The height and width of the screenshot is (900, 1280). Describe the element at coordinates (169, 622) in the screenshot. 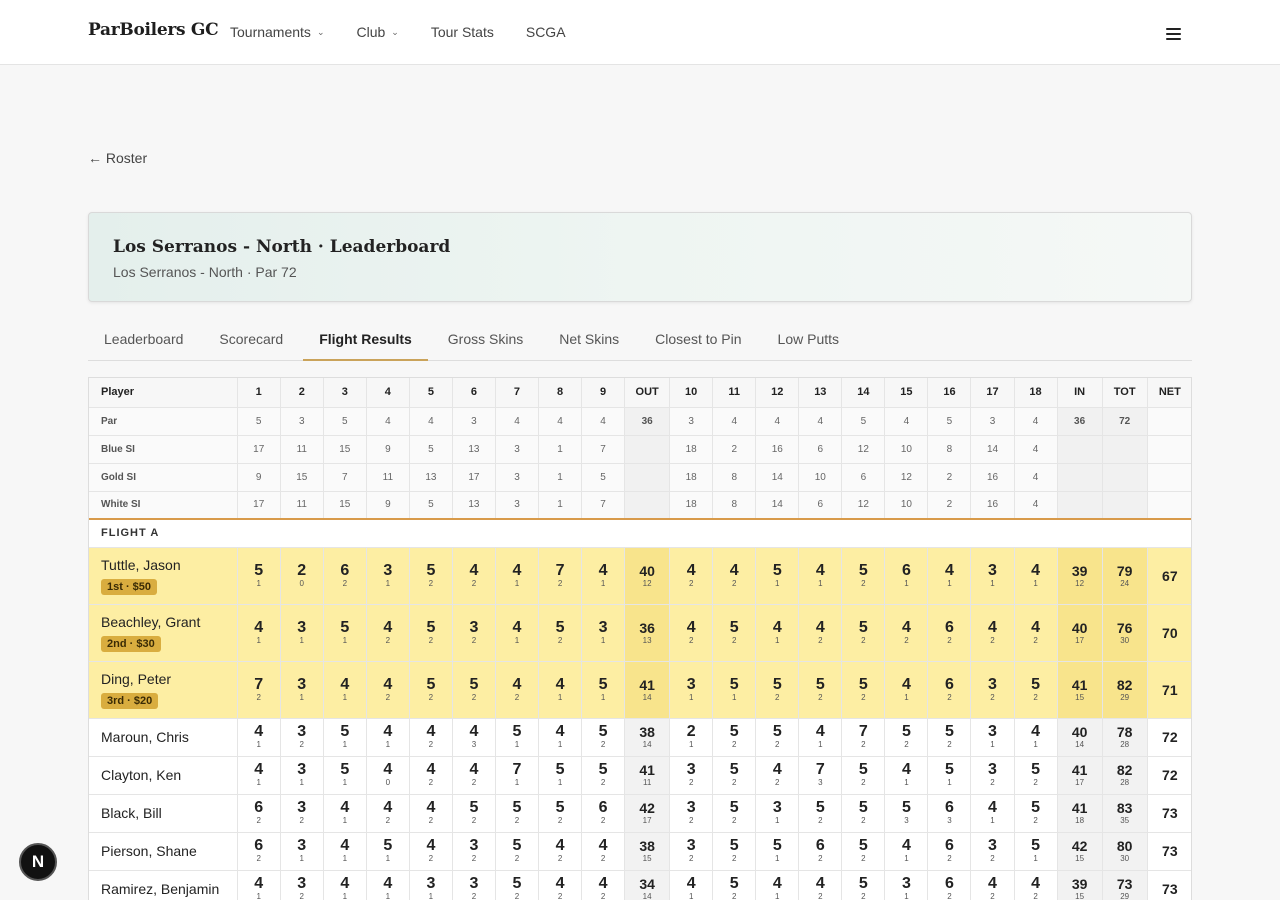

I see `player-name: Beachley, Grant` at that location.